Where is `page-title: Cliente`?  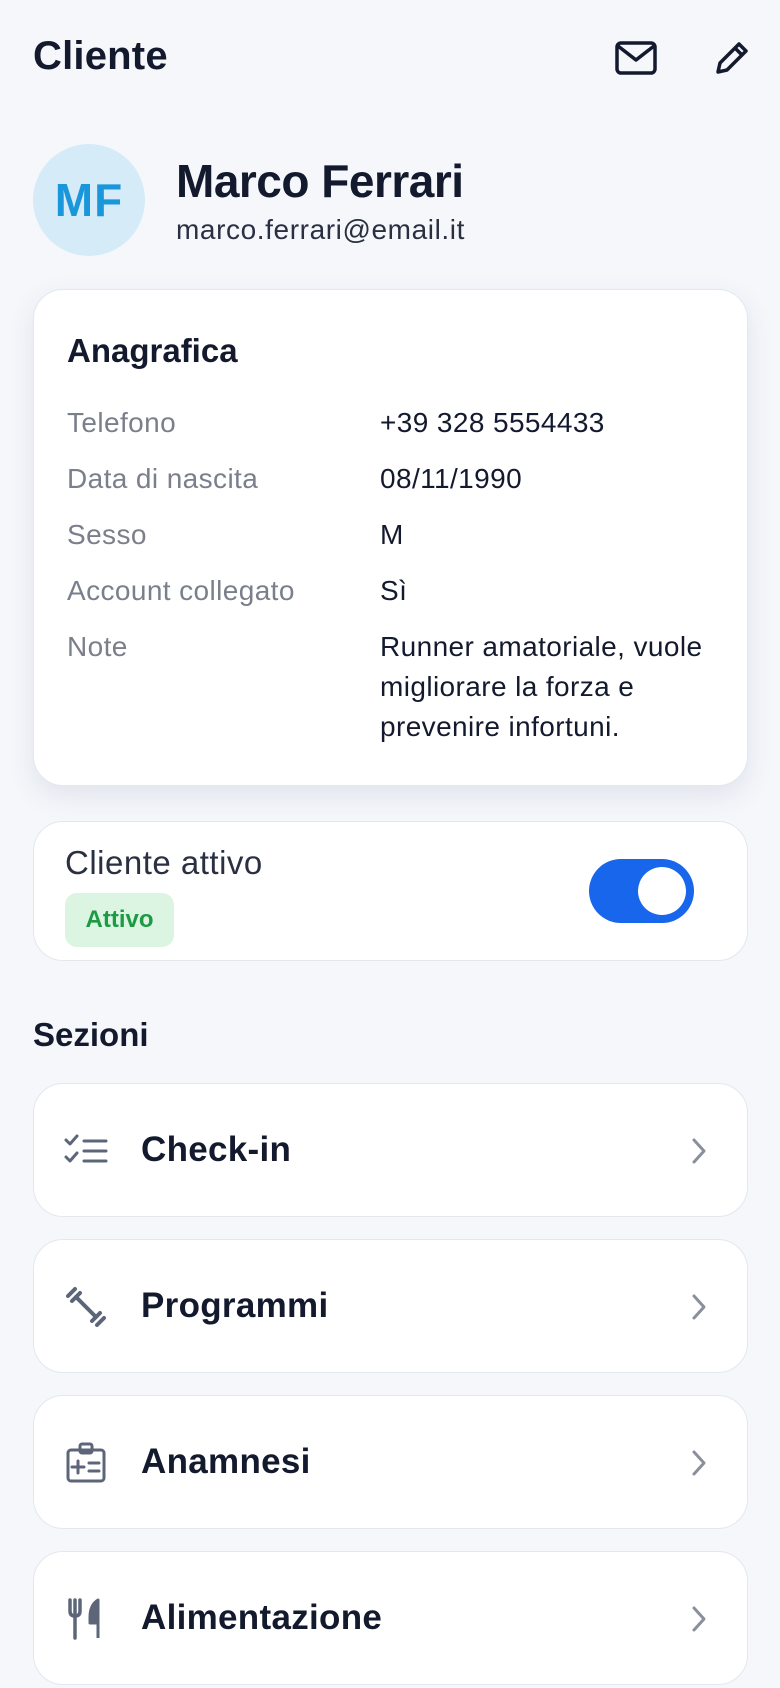 page-title: Cliente is located at coordinates (100, 56).